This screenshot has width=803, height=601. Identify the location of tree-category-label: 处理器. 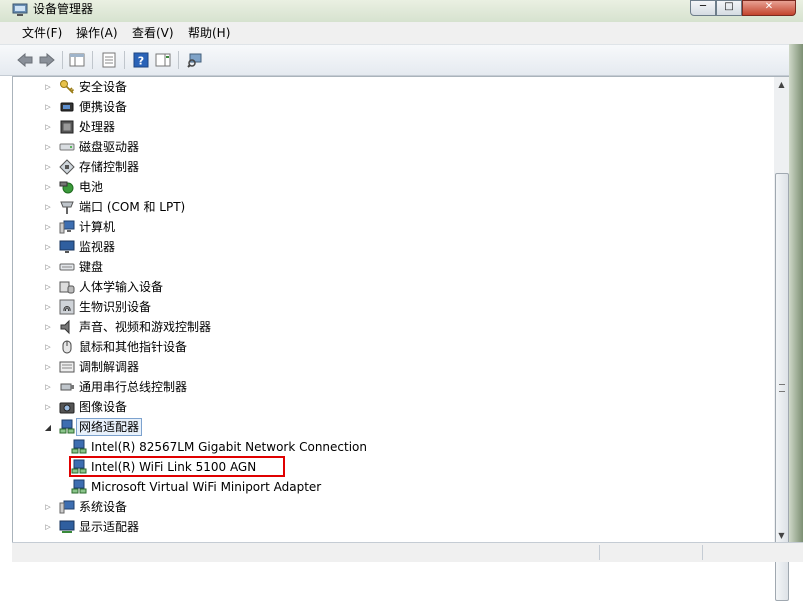
(97, 127).